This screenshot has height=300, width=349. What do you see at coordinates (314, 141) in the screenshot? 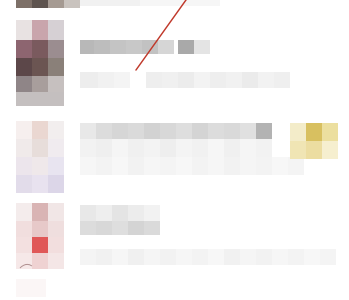
I see `thumbnail` at bounding box center [314, 141].